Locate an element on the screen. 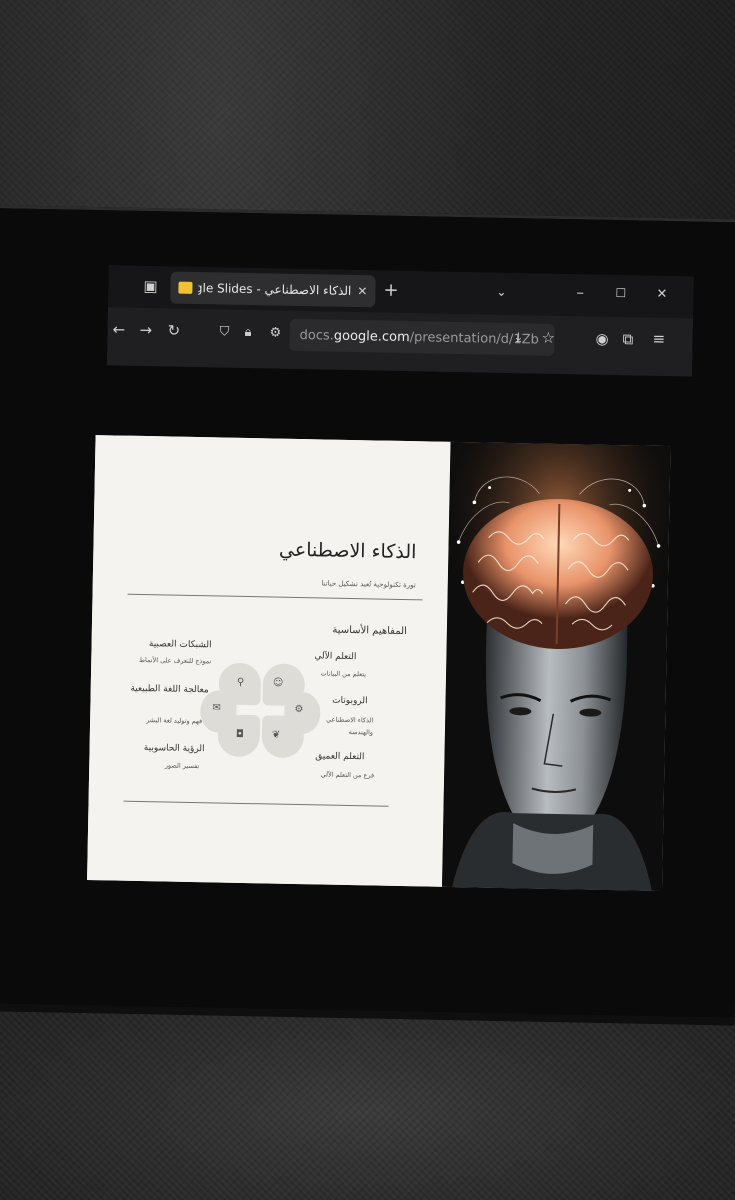 Image resolution: width=735 pixels, height=1200 pixels. concept-title: التعلم الآلي is located at coordinates (335, 657).